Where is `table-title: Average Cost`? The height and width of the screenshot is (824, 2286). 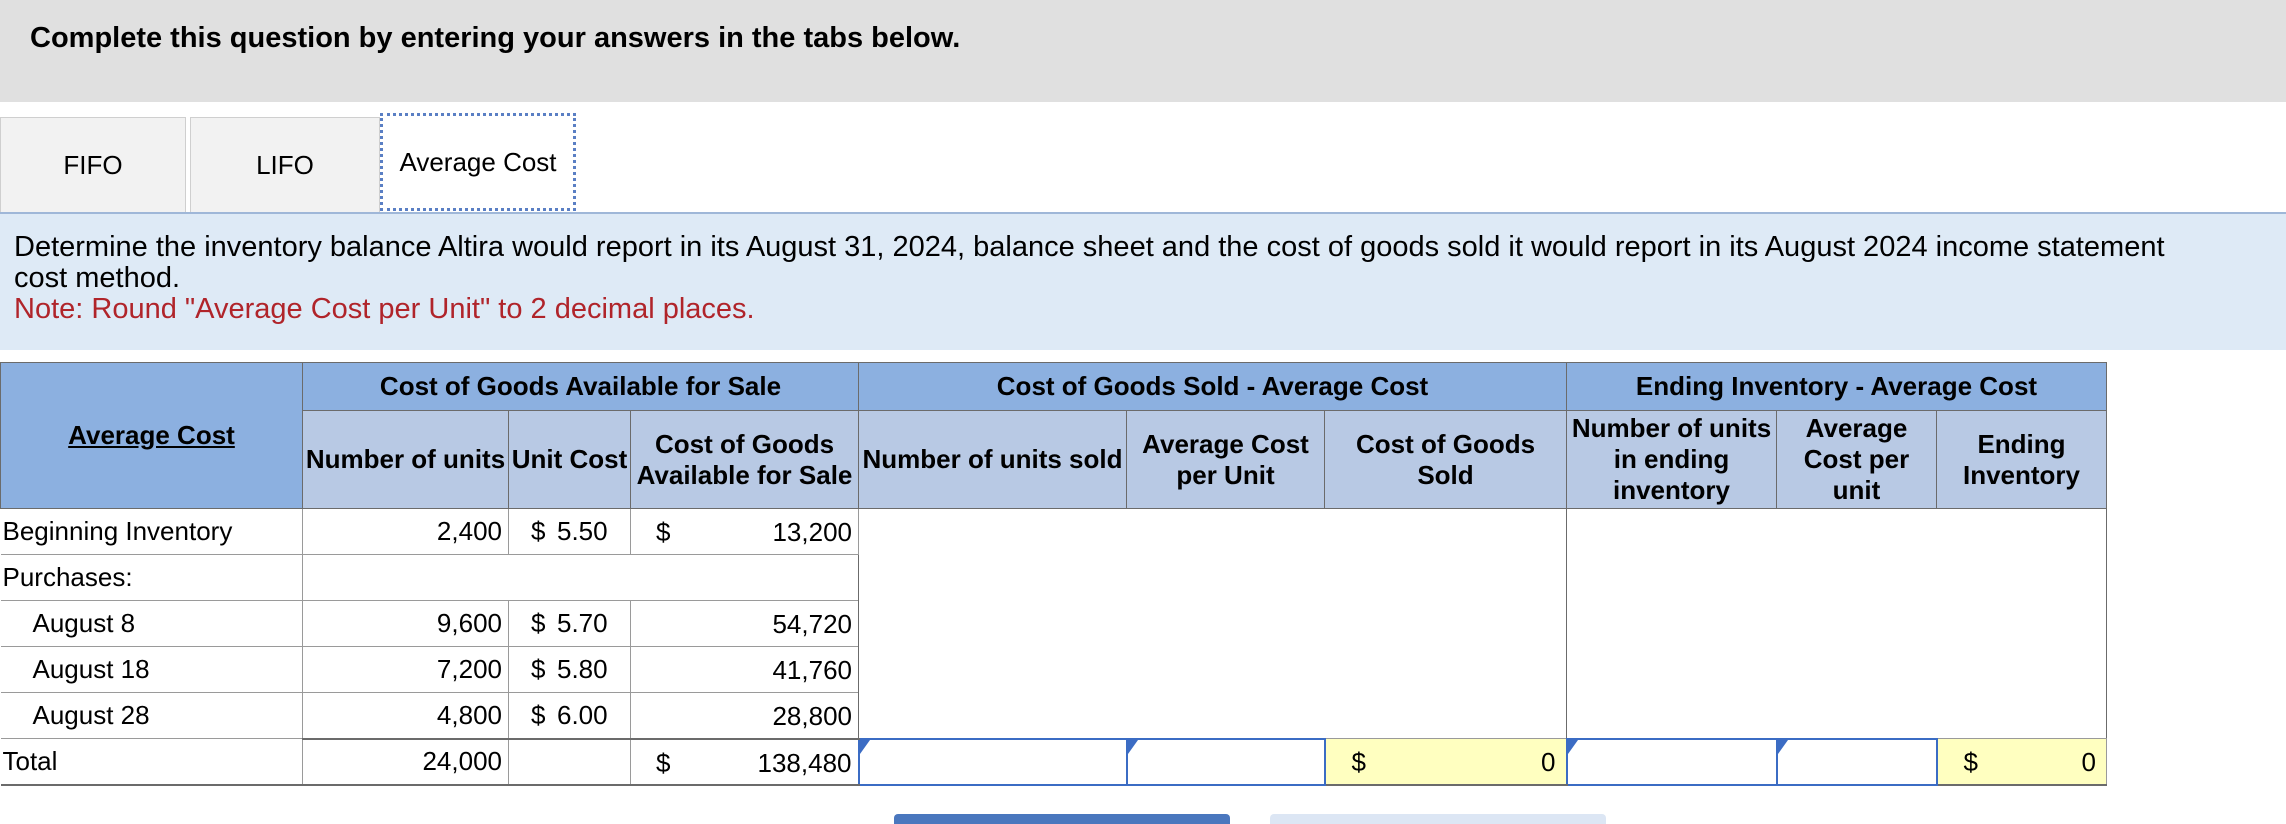 table-title: Average Cost is located at coordinates (151, 435).